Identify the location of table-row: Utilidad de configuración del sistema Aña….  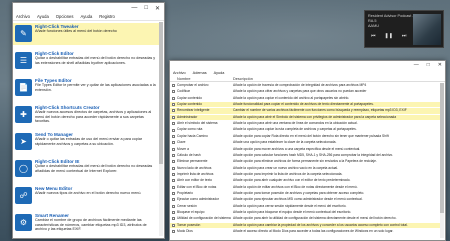
(305, 218).